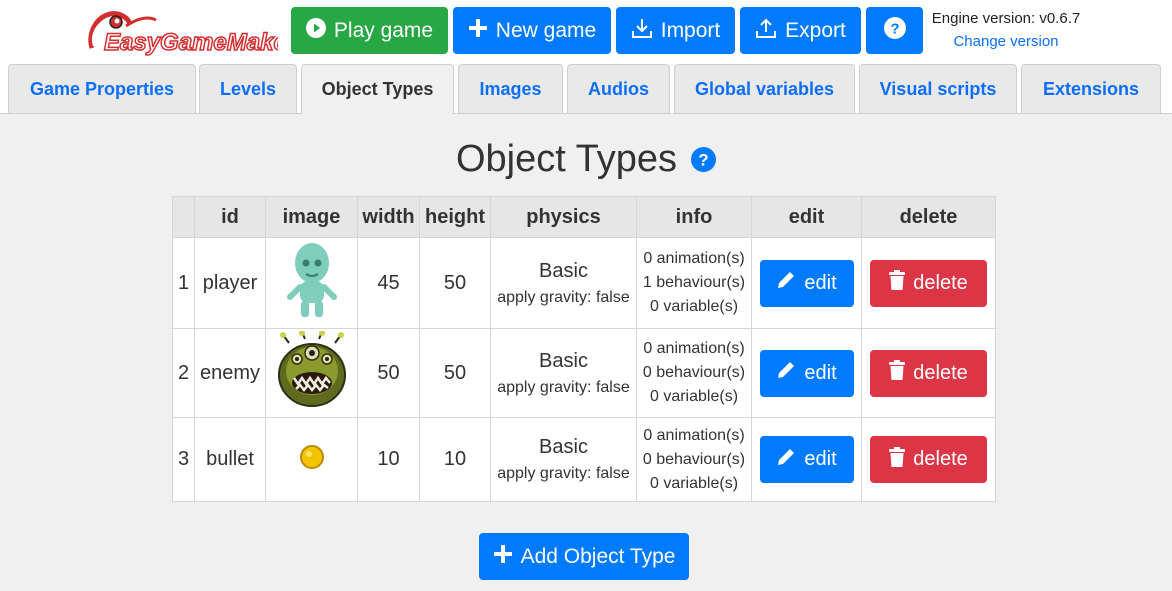 This screenshot has height=591, width=1172. I want to click on col-header-index, so click(183, 217).